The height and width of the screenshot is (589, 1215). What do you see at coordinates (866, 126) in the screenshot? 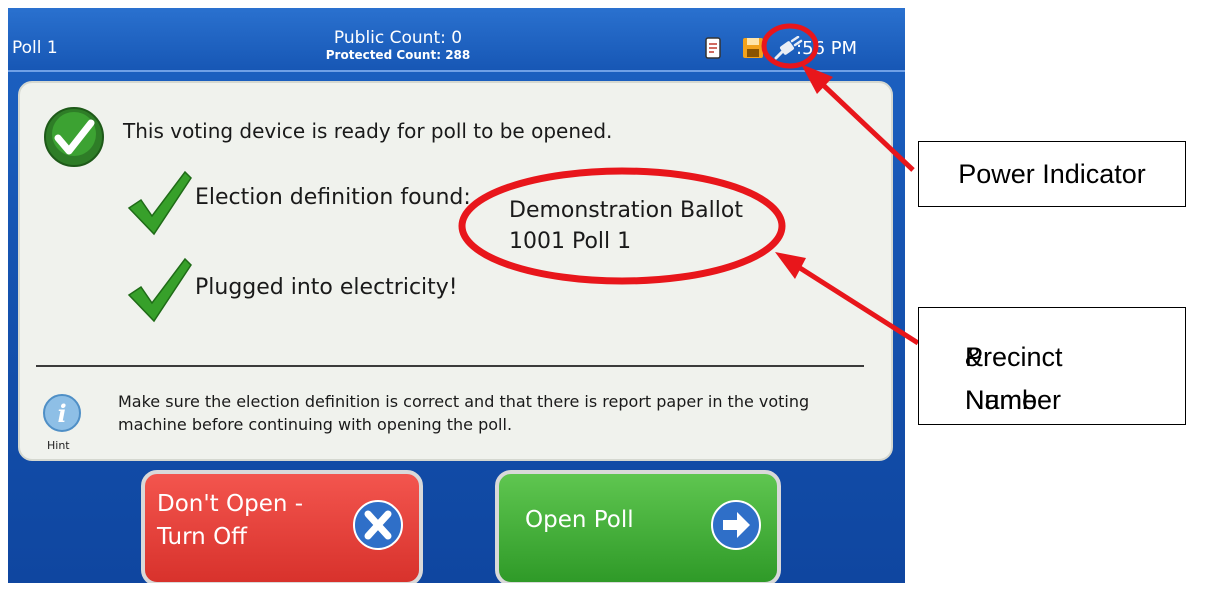
I see `power-indicator-arrow` at bounding box center [866, 126].